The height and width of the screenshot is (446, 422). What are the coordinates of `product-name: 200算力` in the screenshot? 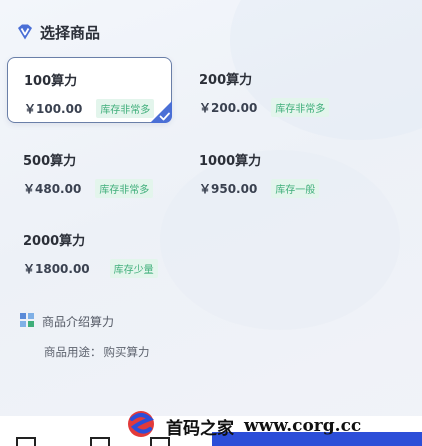 It's located at (226, 80).